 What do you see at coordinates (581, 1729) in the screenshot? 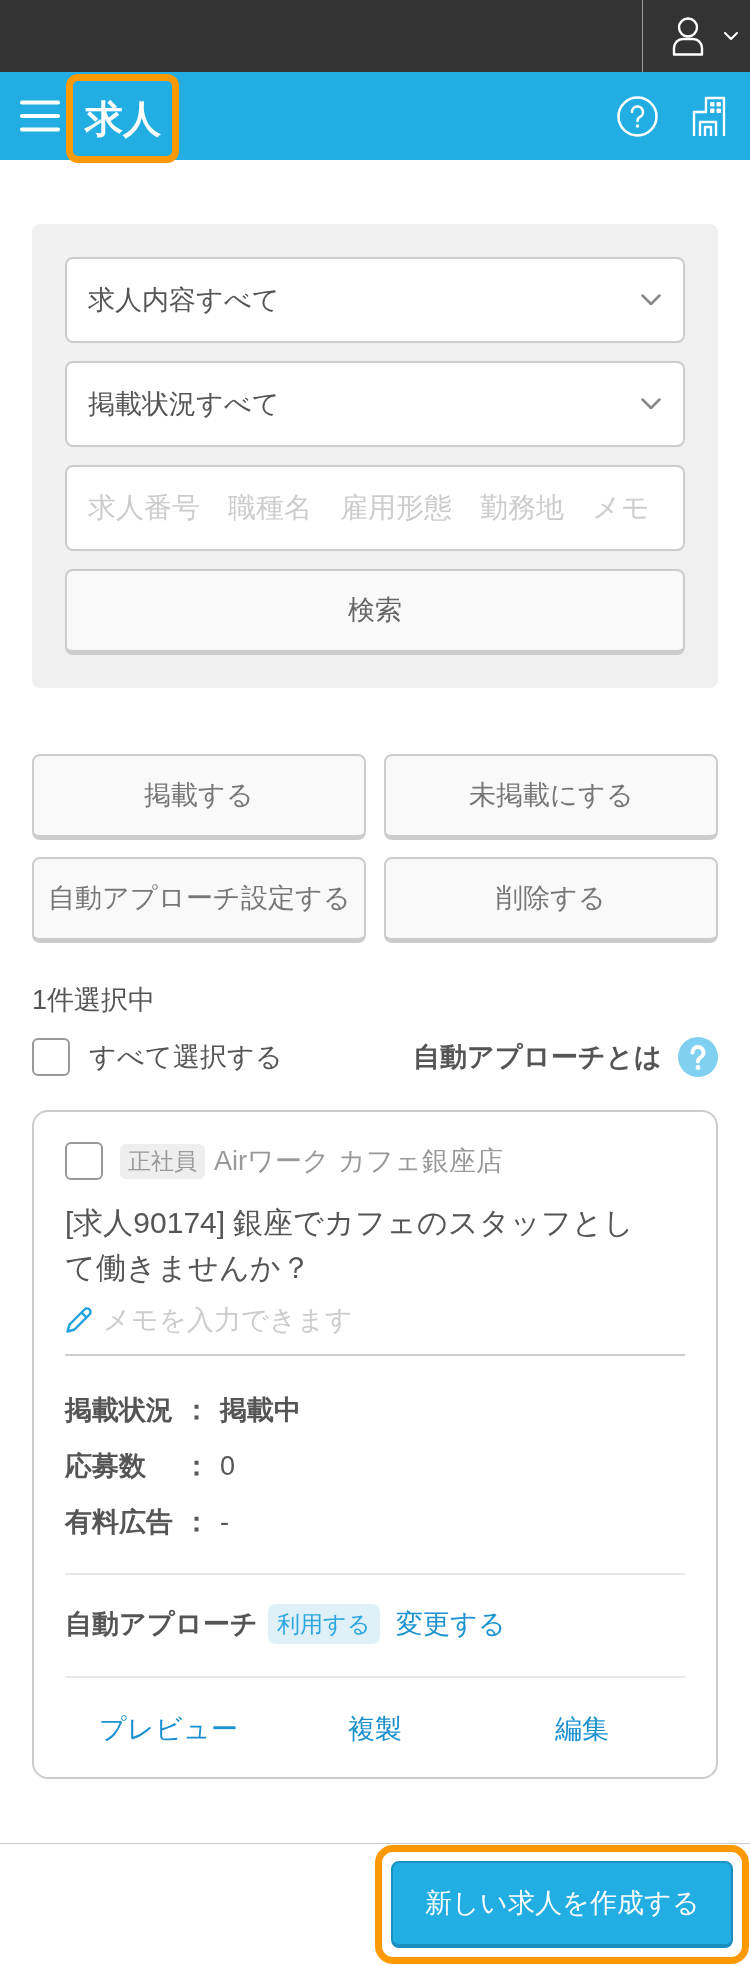
I see `card-action-link: 編集` at bounding box center [581, 1729].